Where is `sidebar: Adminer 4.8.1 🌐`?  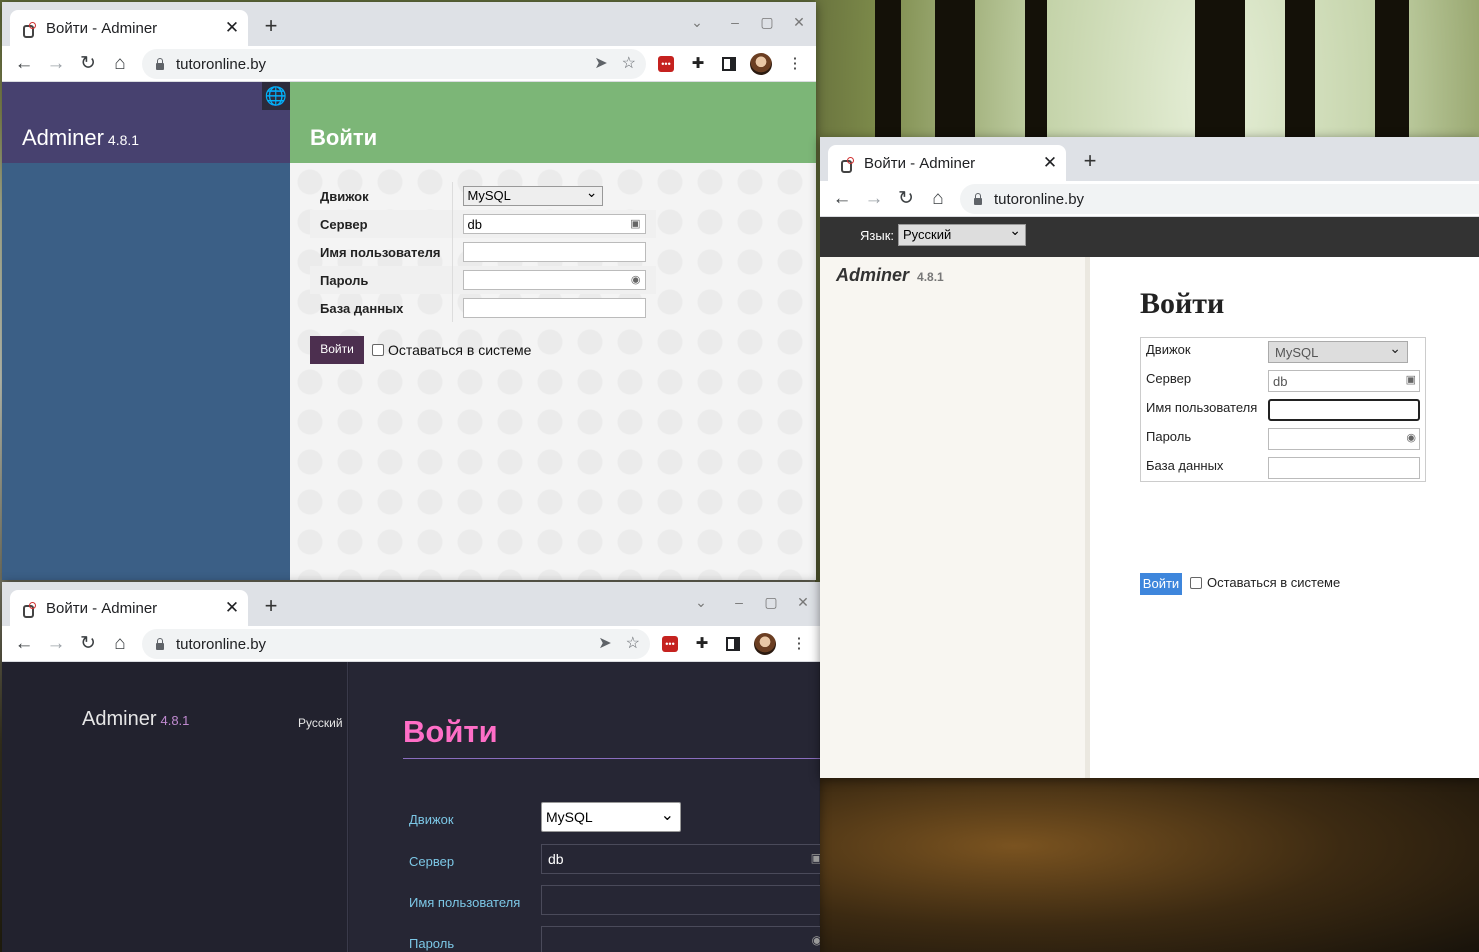
sidebar: Adminer 4.8.1 🌐 is located at coordinates (146, 331).